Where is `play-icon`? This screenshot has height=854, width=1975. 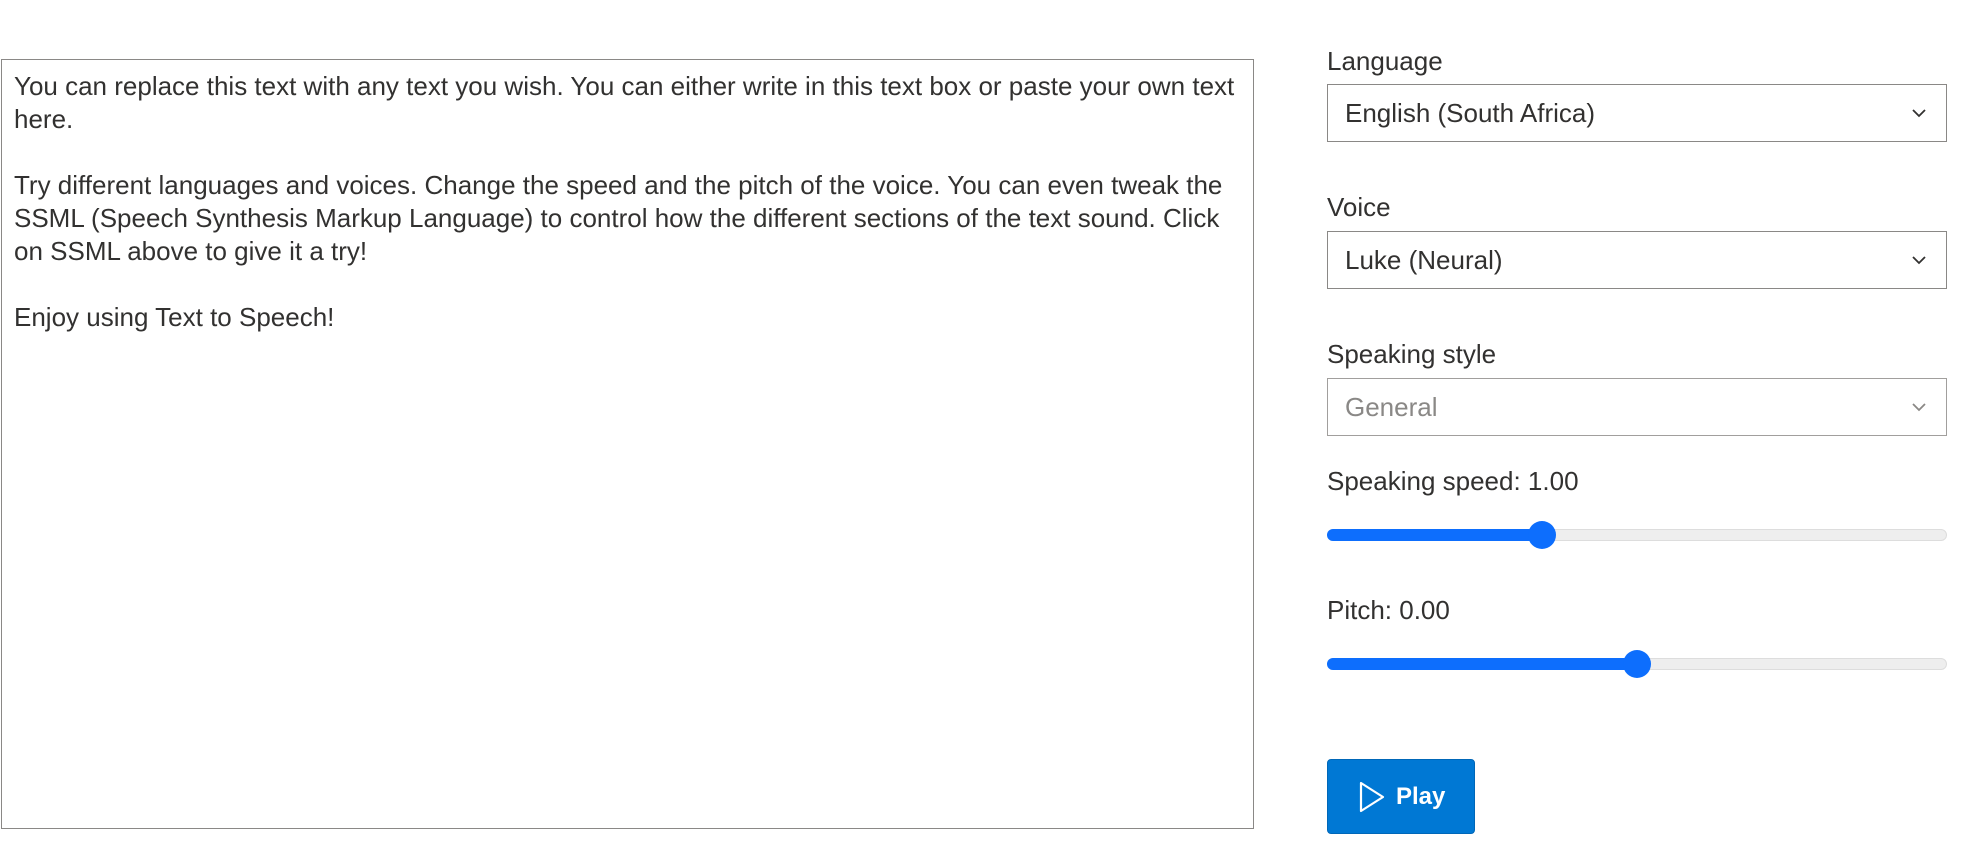
play-icon is located at coordinates (1372, 796).